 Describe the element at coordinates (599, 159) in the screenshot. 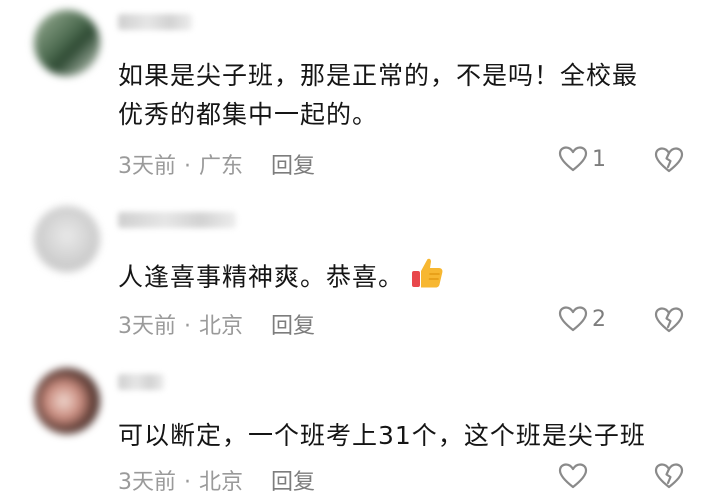

I see `like-count: 1` at that location.